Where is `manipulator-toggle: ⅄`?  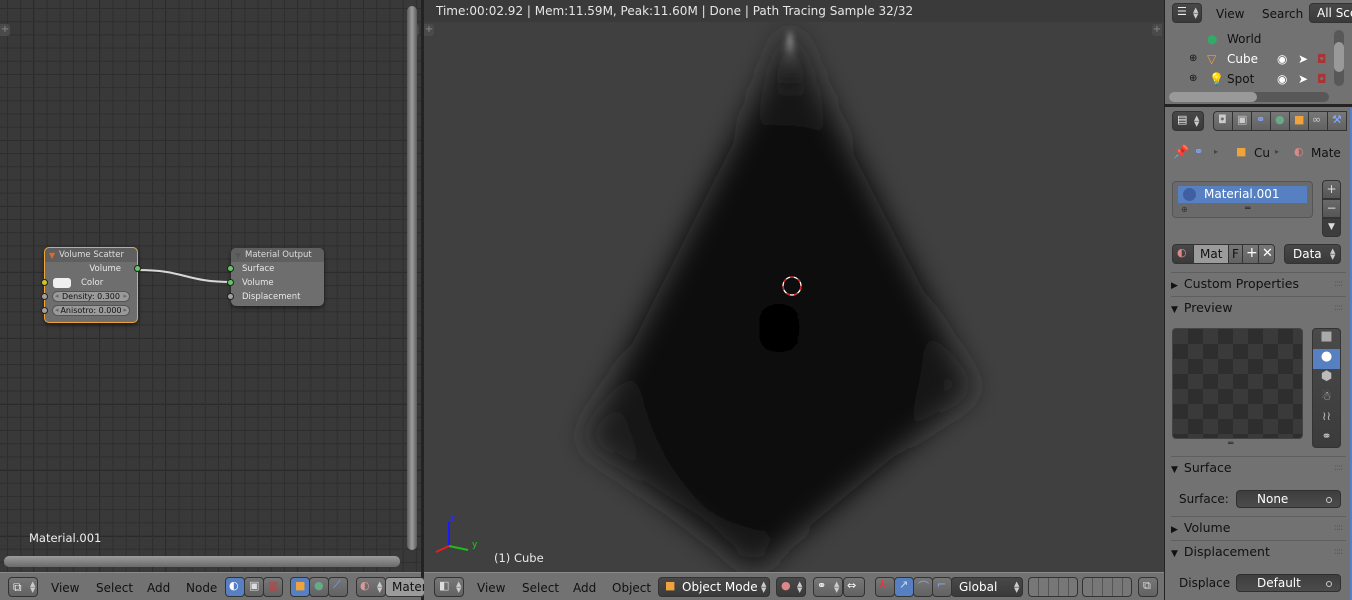
manipulator-toggle: ⅄ is located at coordinates (885, 587).